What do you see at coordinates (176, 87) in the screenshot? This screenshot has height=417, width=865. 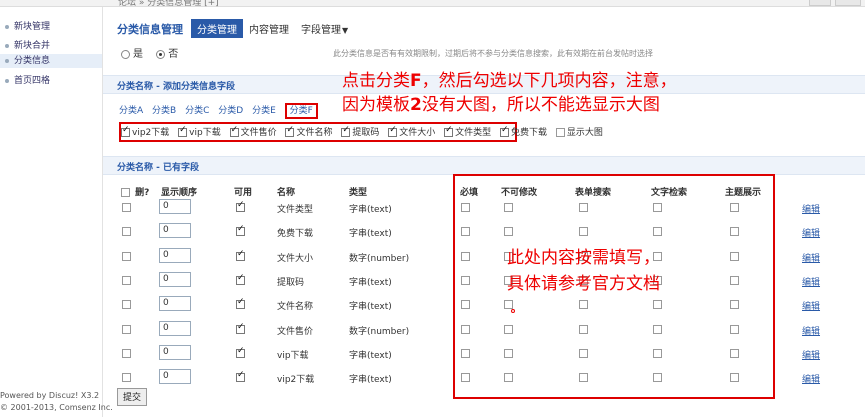 I see `add-field-section-title: 分类名称 - 添加分类信息字段` at bounding box center [176, 87].